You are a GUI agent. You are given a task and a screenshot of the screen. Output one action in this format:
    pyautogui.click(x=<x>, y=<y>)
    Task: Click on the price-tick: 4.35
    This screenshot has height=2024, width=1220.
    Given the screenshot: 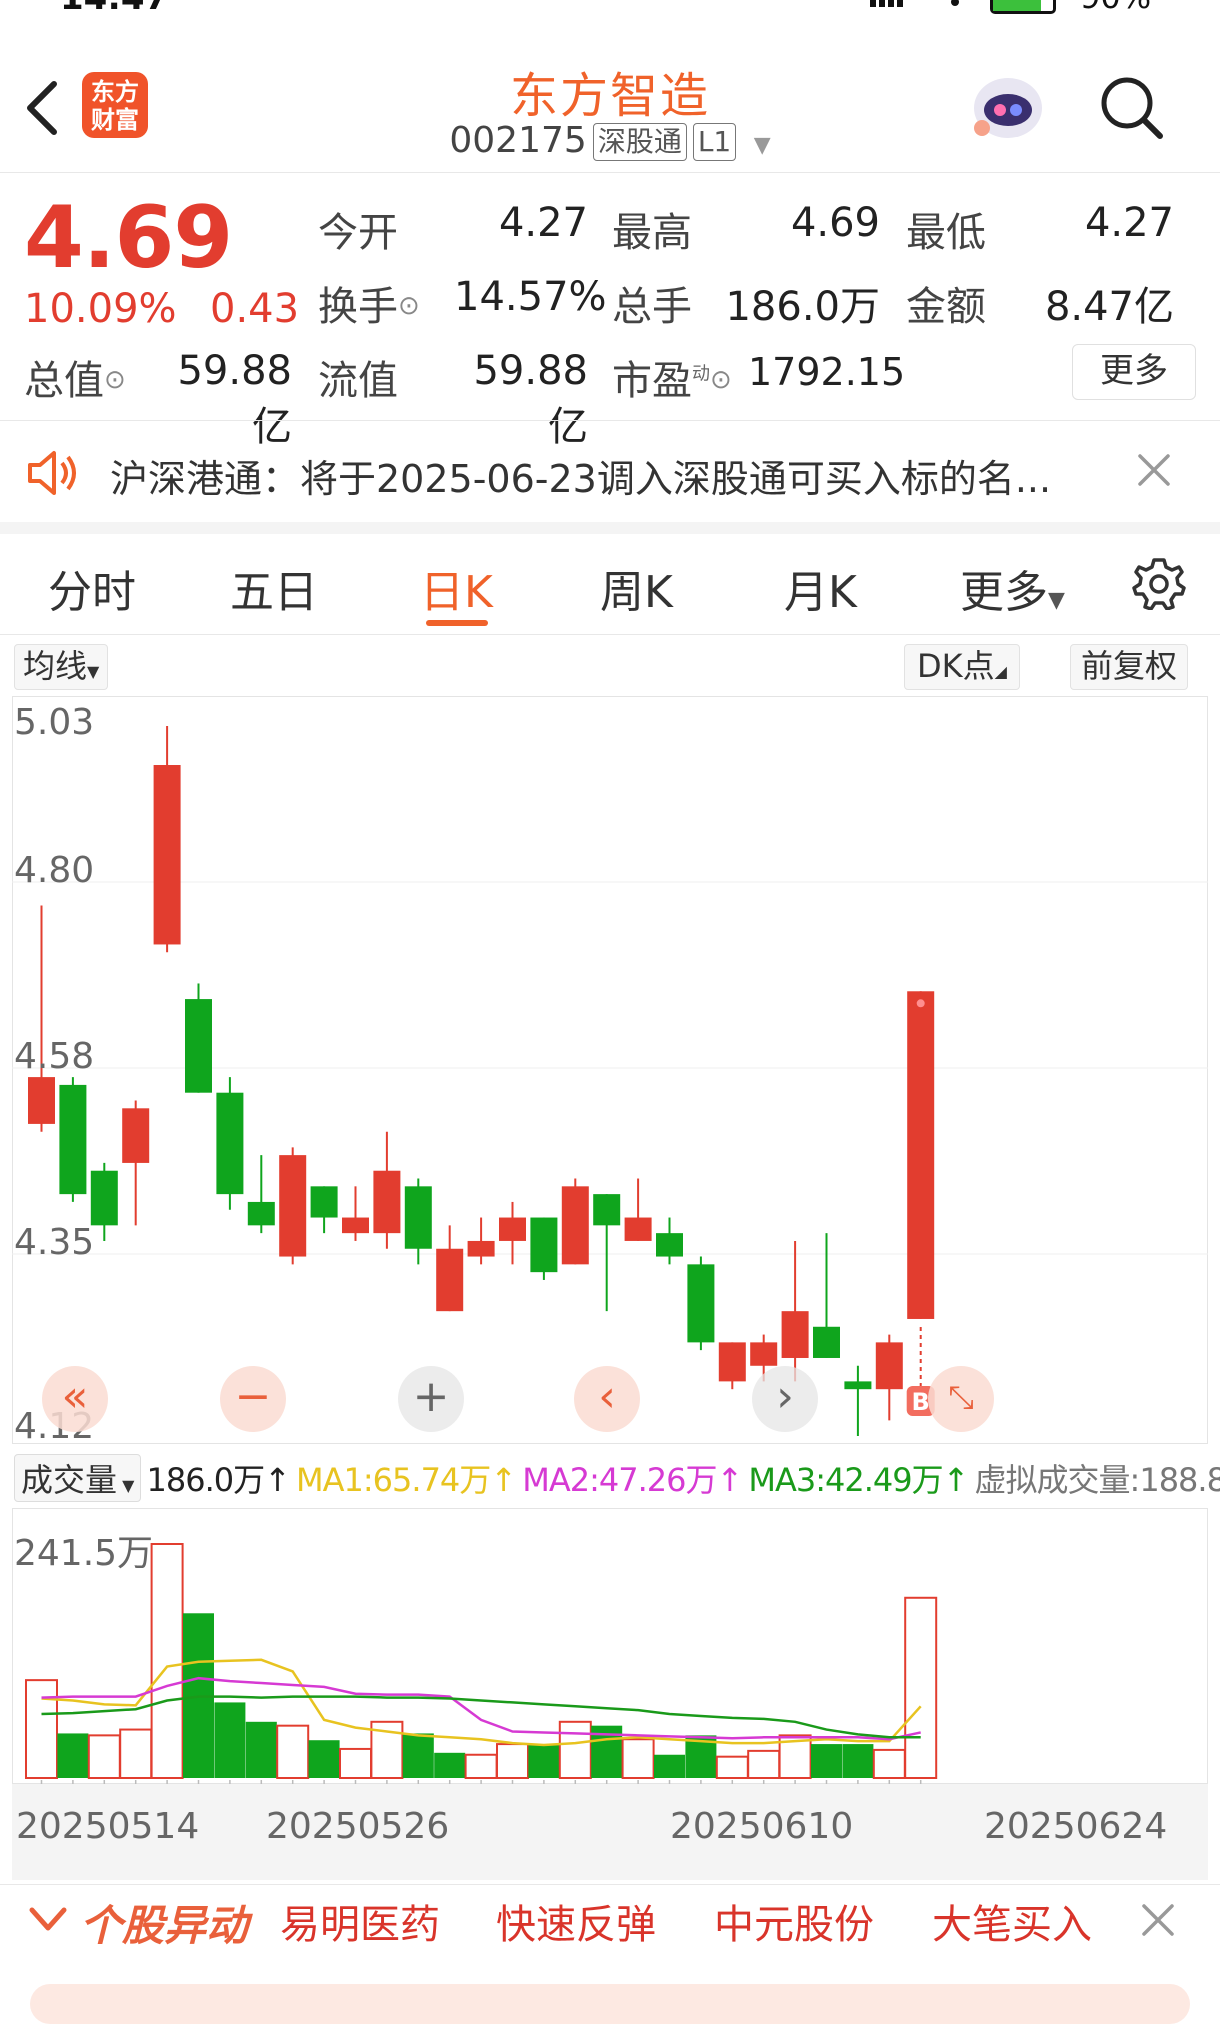 What is the action you would take?
    pyautogui.click(x=54, y=1242)
    